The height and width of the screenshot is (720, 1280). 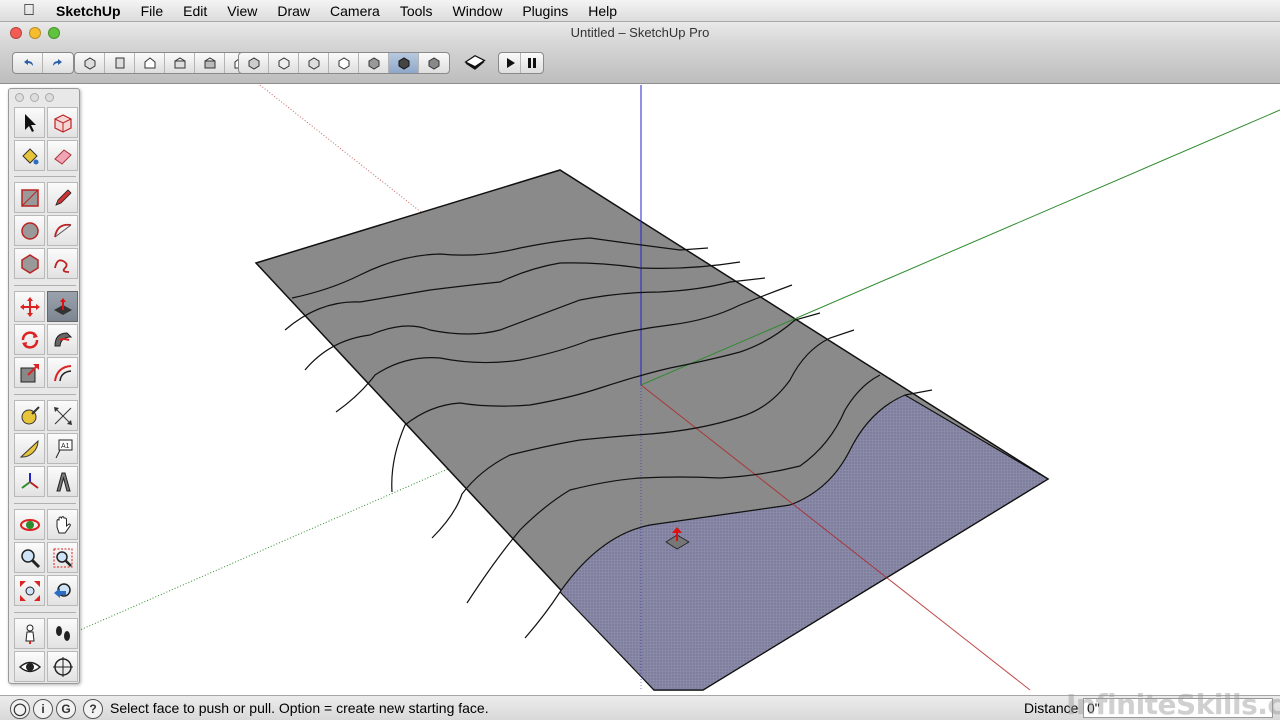 What do you see at coordinates (34, 97) in the screenshot?
I see `palette-minimize-button` at bounding box center [34, 97].